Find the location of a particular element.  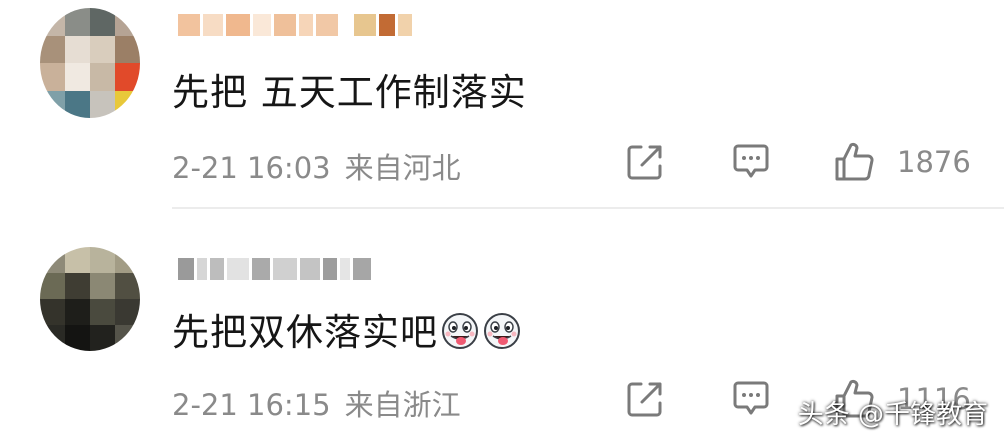

comment-location: 来自浙江 is located at coordinates (402, 405).